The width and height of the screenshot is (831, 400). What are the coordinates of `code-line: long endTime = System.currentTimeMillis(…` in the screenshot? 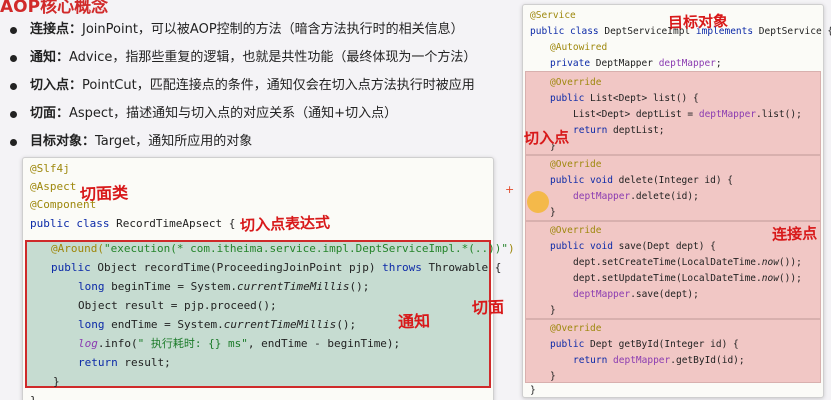 It's located at (217, 324).